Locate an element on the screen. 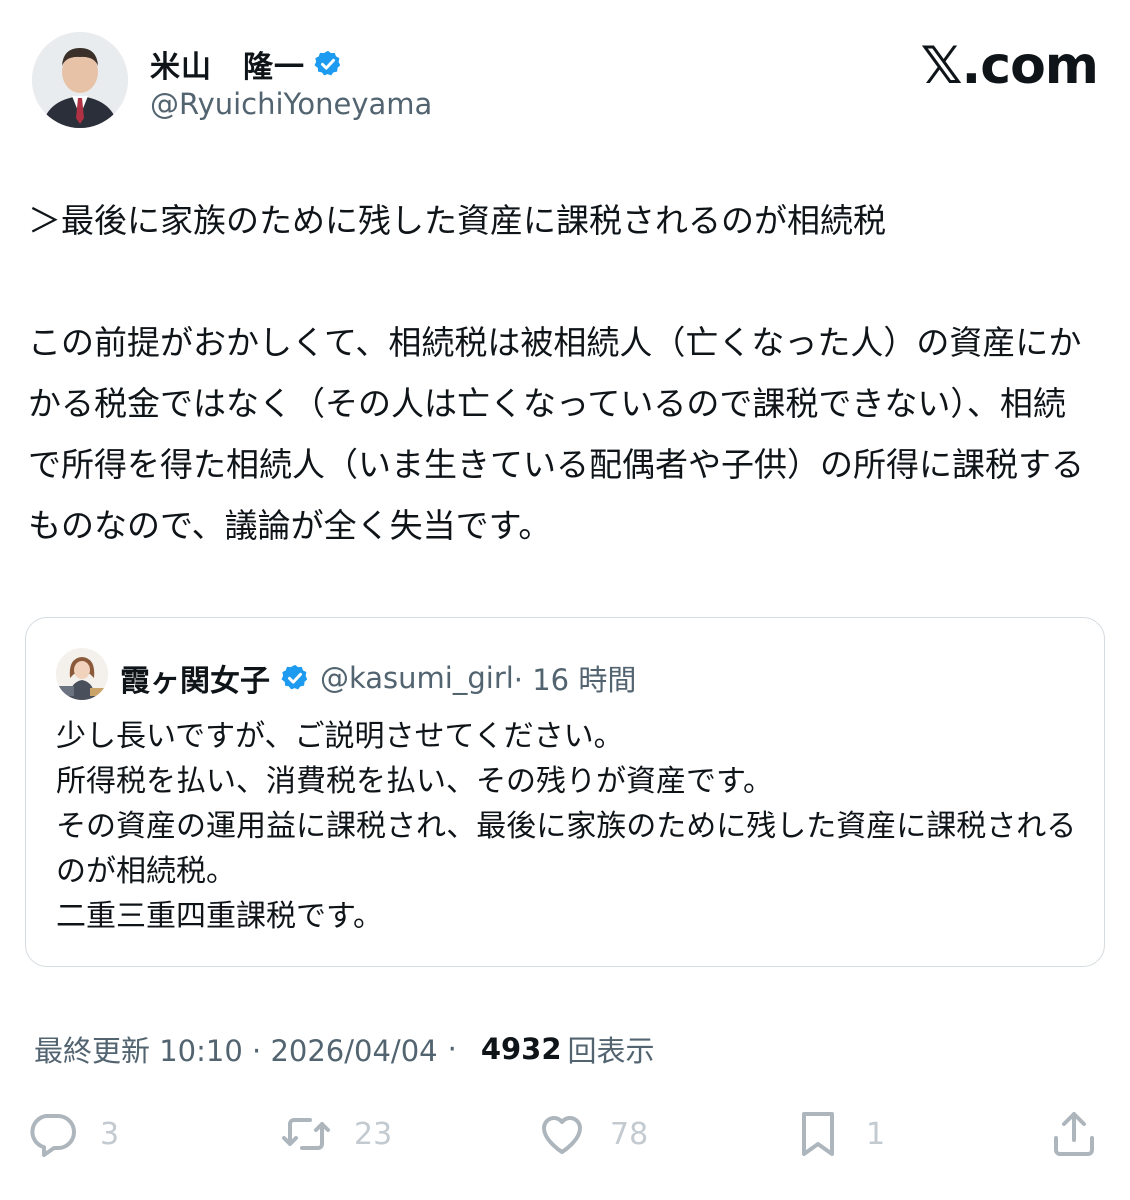 The width and height of the screenshot is (1130, 1200). tweet-actions: 3 23 78 1 is located at coordinates (566, 1135).